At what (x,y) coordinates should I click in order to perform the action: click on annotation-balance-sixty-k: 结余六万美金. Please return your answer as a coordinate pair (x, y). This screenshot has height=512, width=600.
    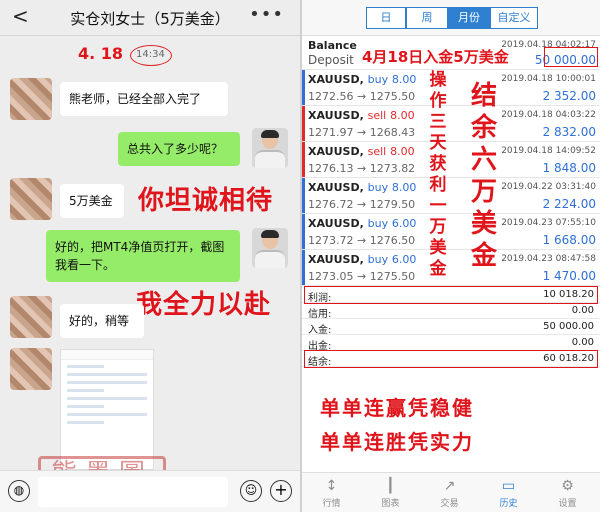
    Looking at the image, I should click on (483, 176).